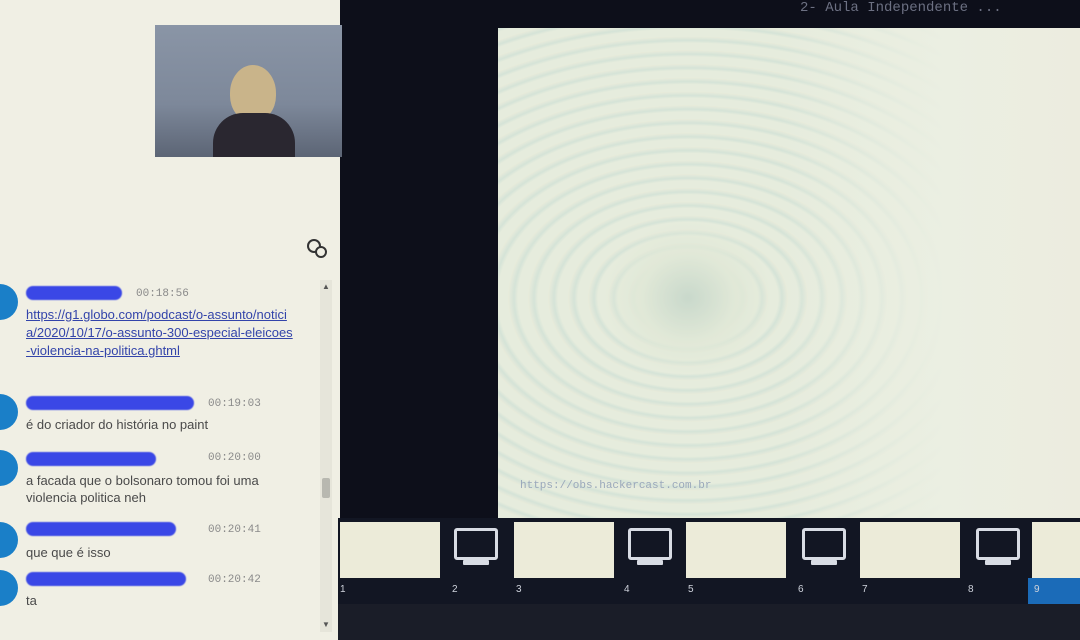 The height and width of the screenshot is (640, 1080). Describe the element at coordinates (68, 552) in the screenshot. I see `chat-text: que que é isso` at that location.